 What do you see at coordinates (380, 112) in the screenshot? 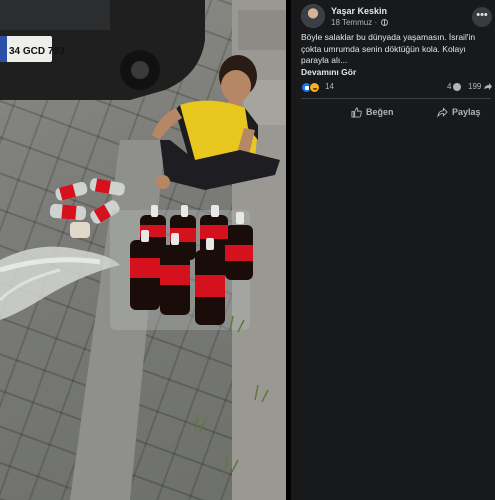
I see `like-button-label: Beğen` at bounding box center [380, 112].